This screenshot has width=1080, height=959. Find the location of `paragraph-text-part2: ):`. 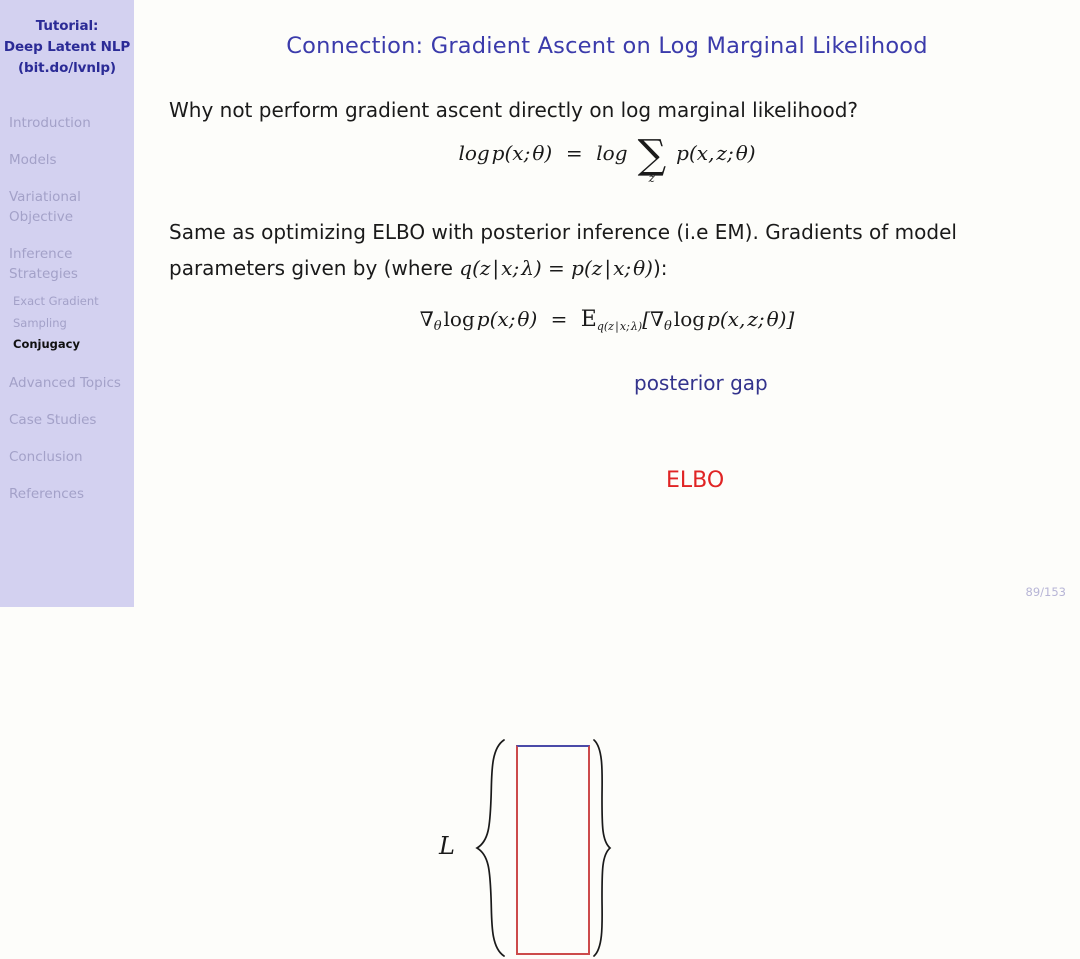

paragraph-text-part2: ): is located at coordinates (660, 268).